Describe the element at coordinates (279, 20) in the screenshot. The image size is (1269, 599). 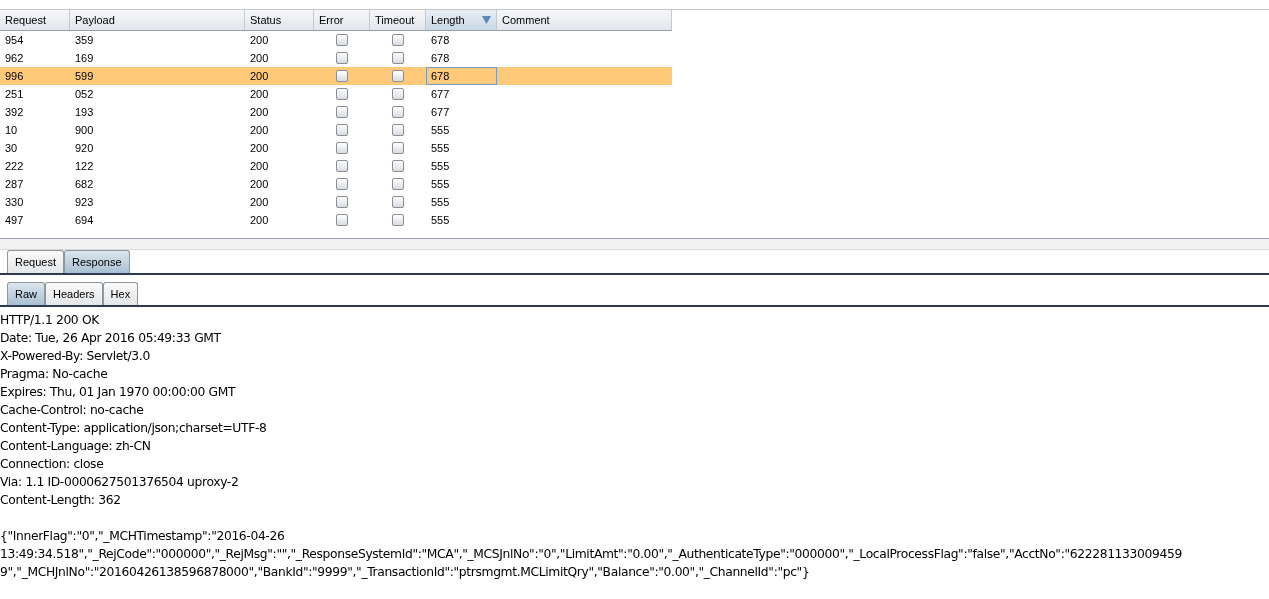
I see `column-header: Status` at that location.